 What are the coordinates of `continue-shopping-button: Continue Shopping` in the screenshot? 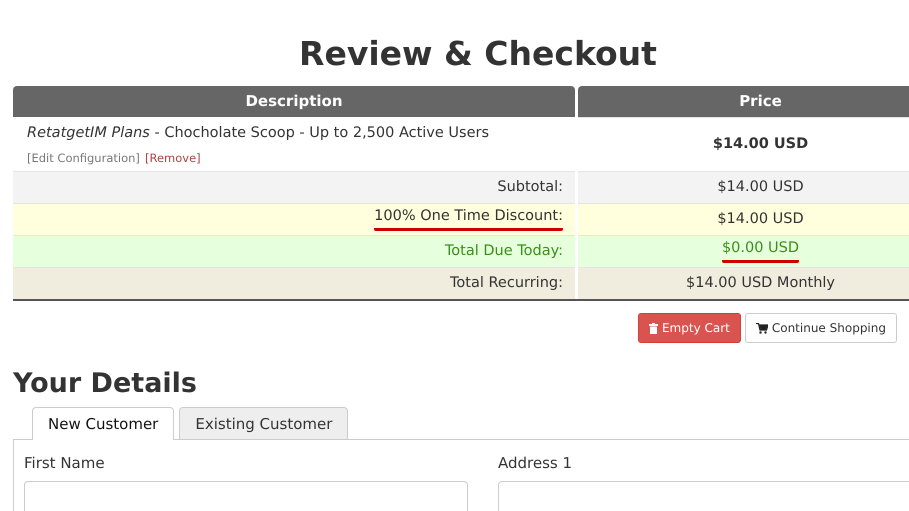 It's located at (820, 328).